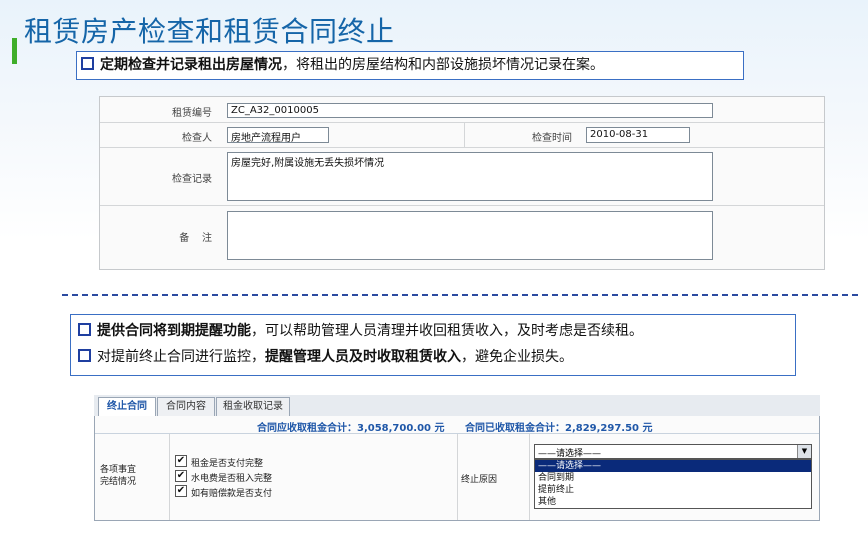  What do you see at coordinates (253, 406) in the screenshot?
I see `tab-rent-records: 租金收取记录` at bounding box center [253, 406].